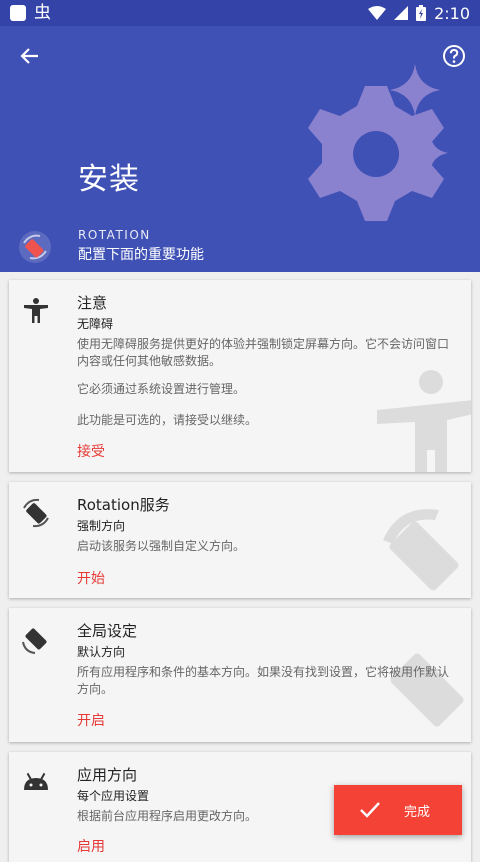  I want to click on app-info-row: ROTATION 配置下面的重要功能, so click(240, 248).